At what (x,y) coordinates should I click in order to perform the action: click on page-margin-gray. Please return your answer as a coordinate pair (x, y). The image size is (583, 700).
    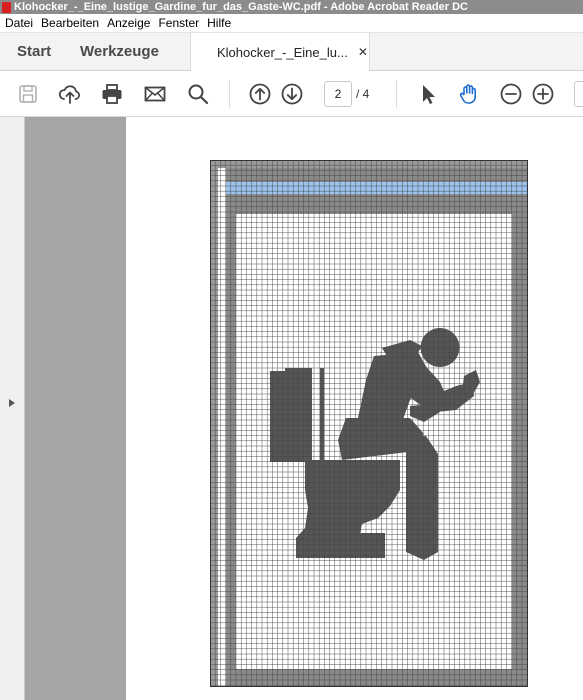
    Looking at the image, I should click on (75, 408).